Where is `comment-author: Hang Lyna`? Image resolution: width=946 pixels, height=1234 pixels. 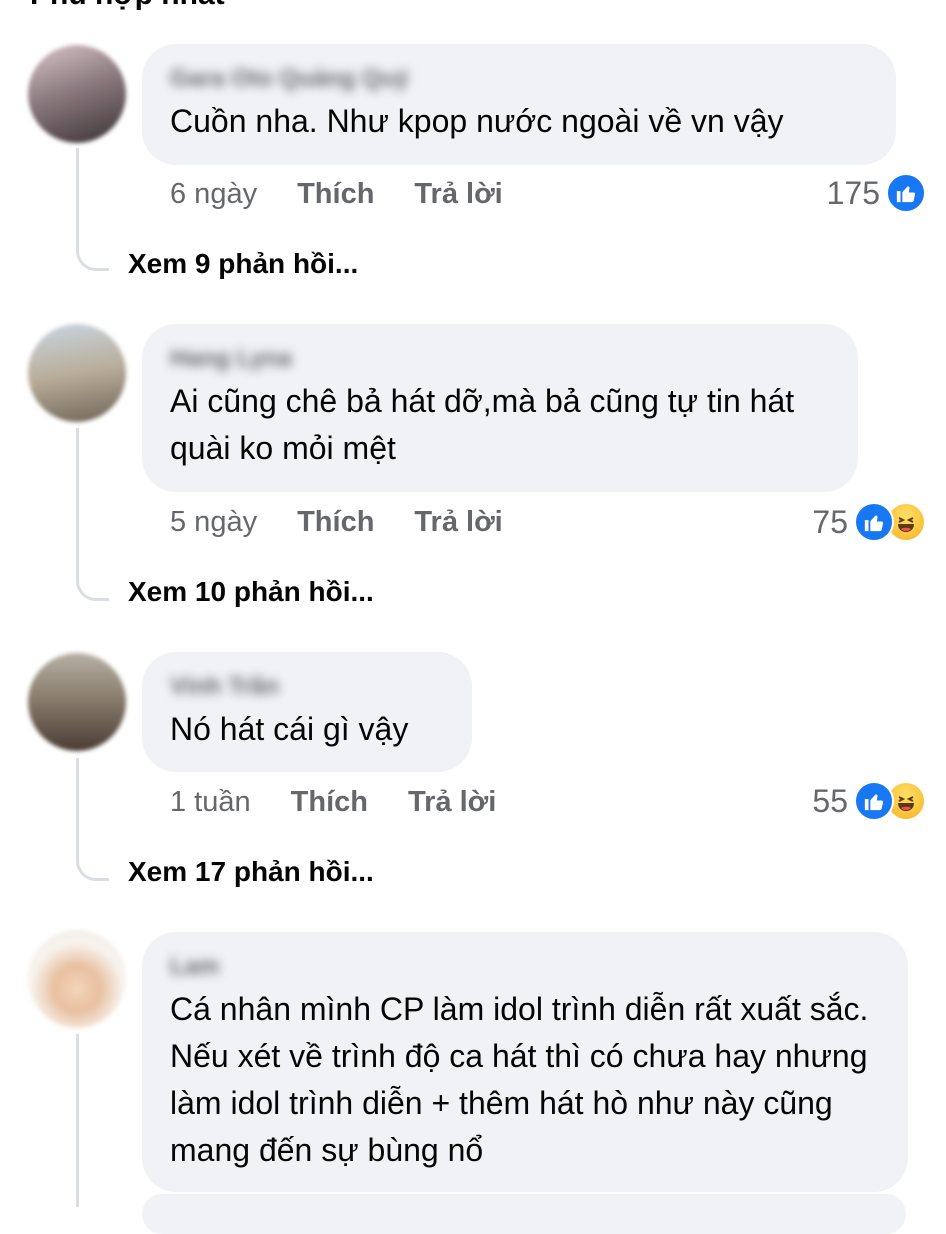 comment-author: Hang Lyna is located at coordinates (500, 359).